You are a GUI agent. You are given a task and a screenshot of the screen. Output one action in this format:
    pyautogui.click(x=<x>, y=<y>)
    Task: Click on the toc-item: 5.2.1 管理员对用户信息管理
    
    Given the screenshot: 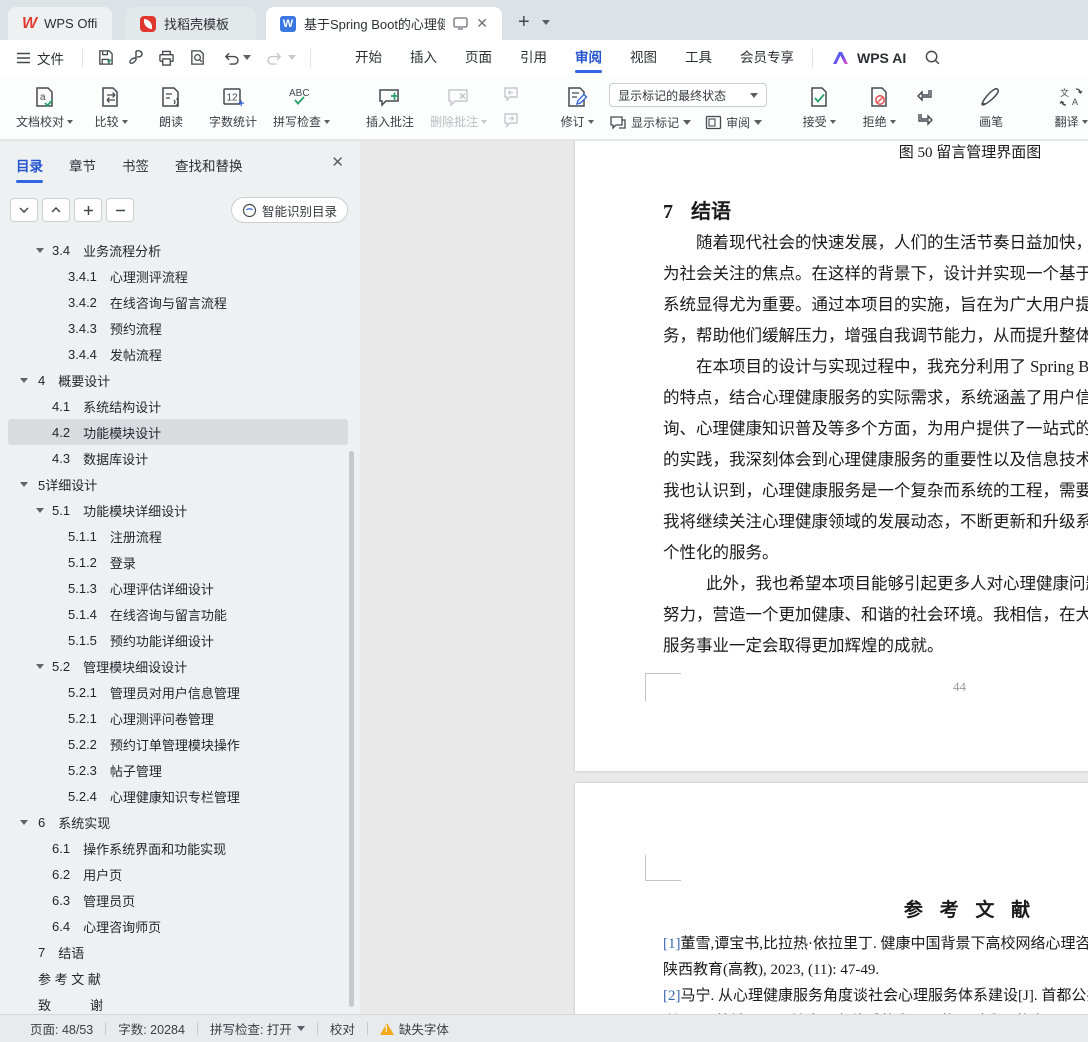 What is the action you would take?
    pyautogui.click(x=178, y=692)
    